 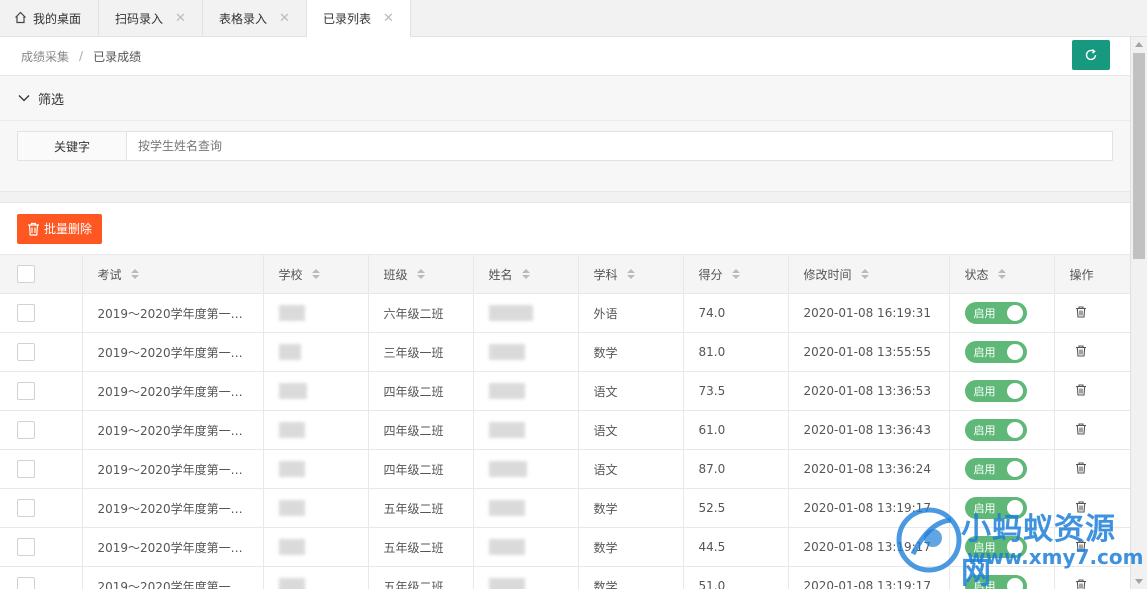 I want to click on tab-label: 扫码录入, so click(x=139, y=19).